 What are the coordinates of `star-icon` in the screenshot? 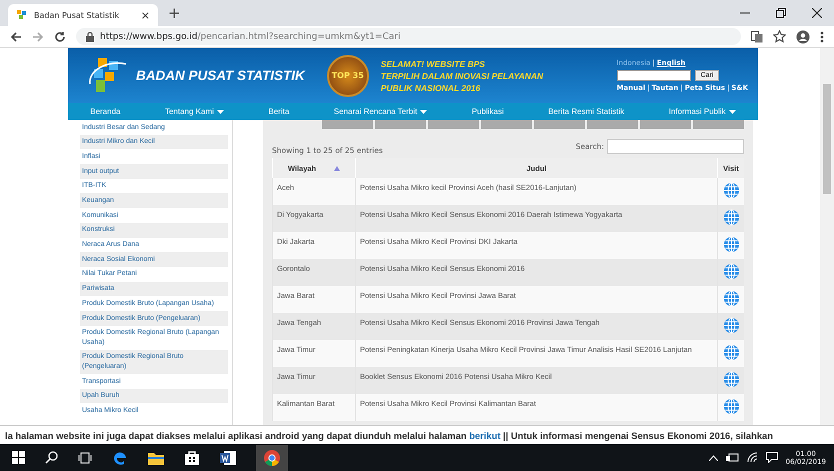 It's located at (779, 36).